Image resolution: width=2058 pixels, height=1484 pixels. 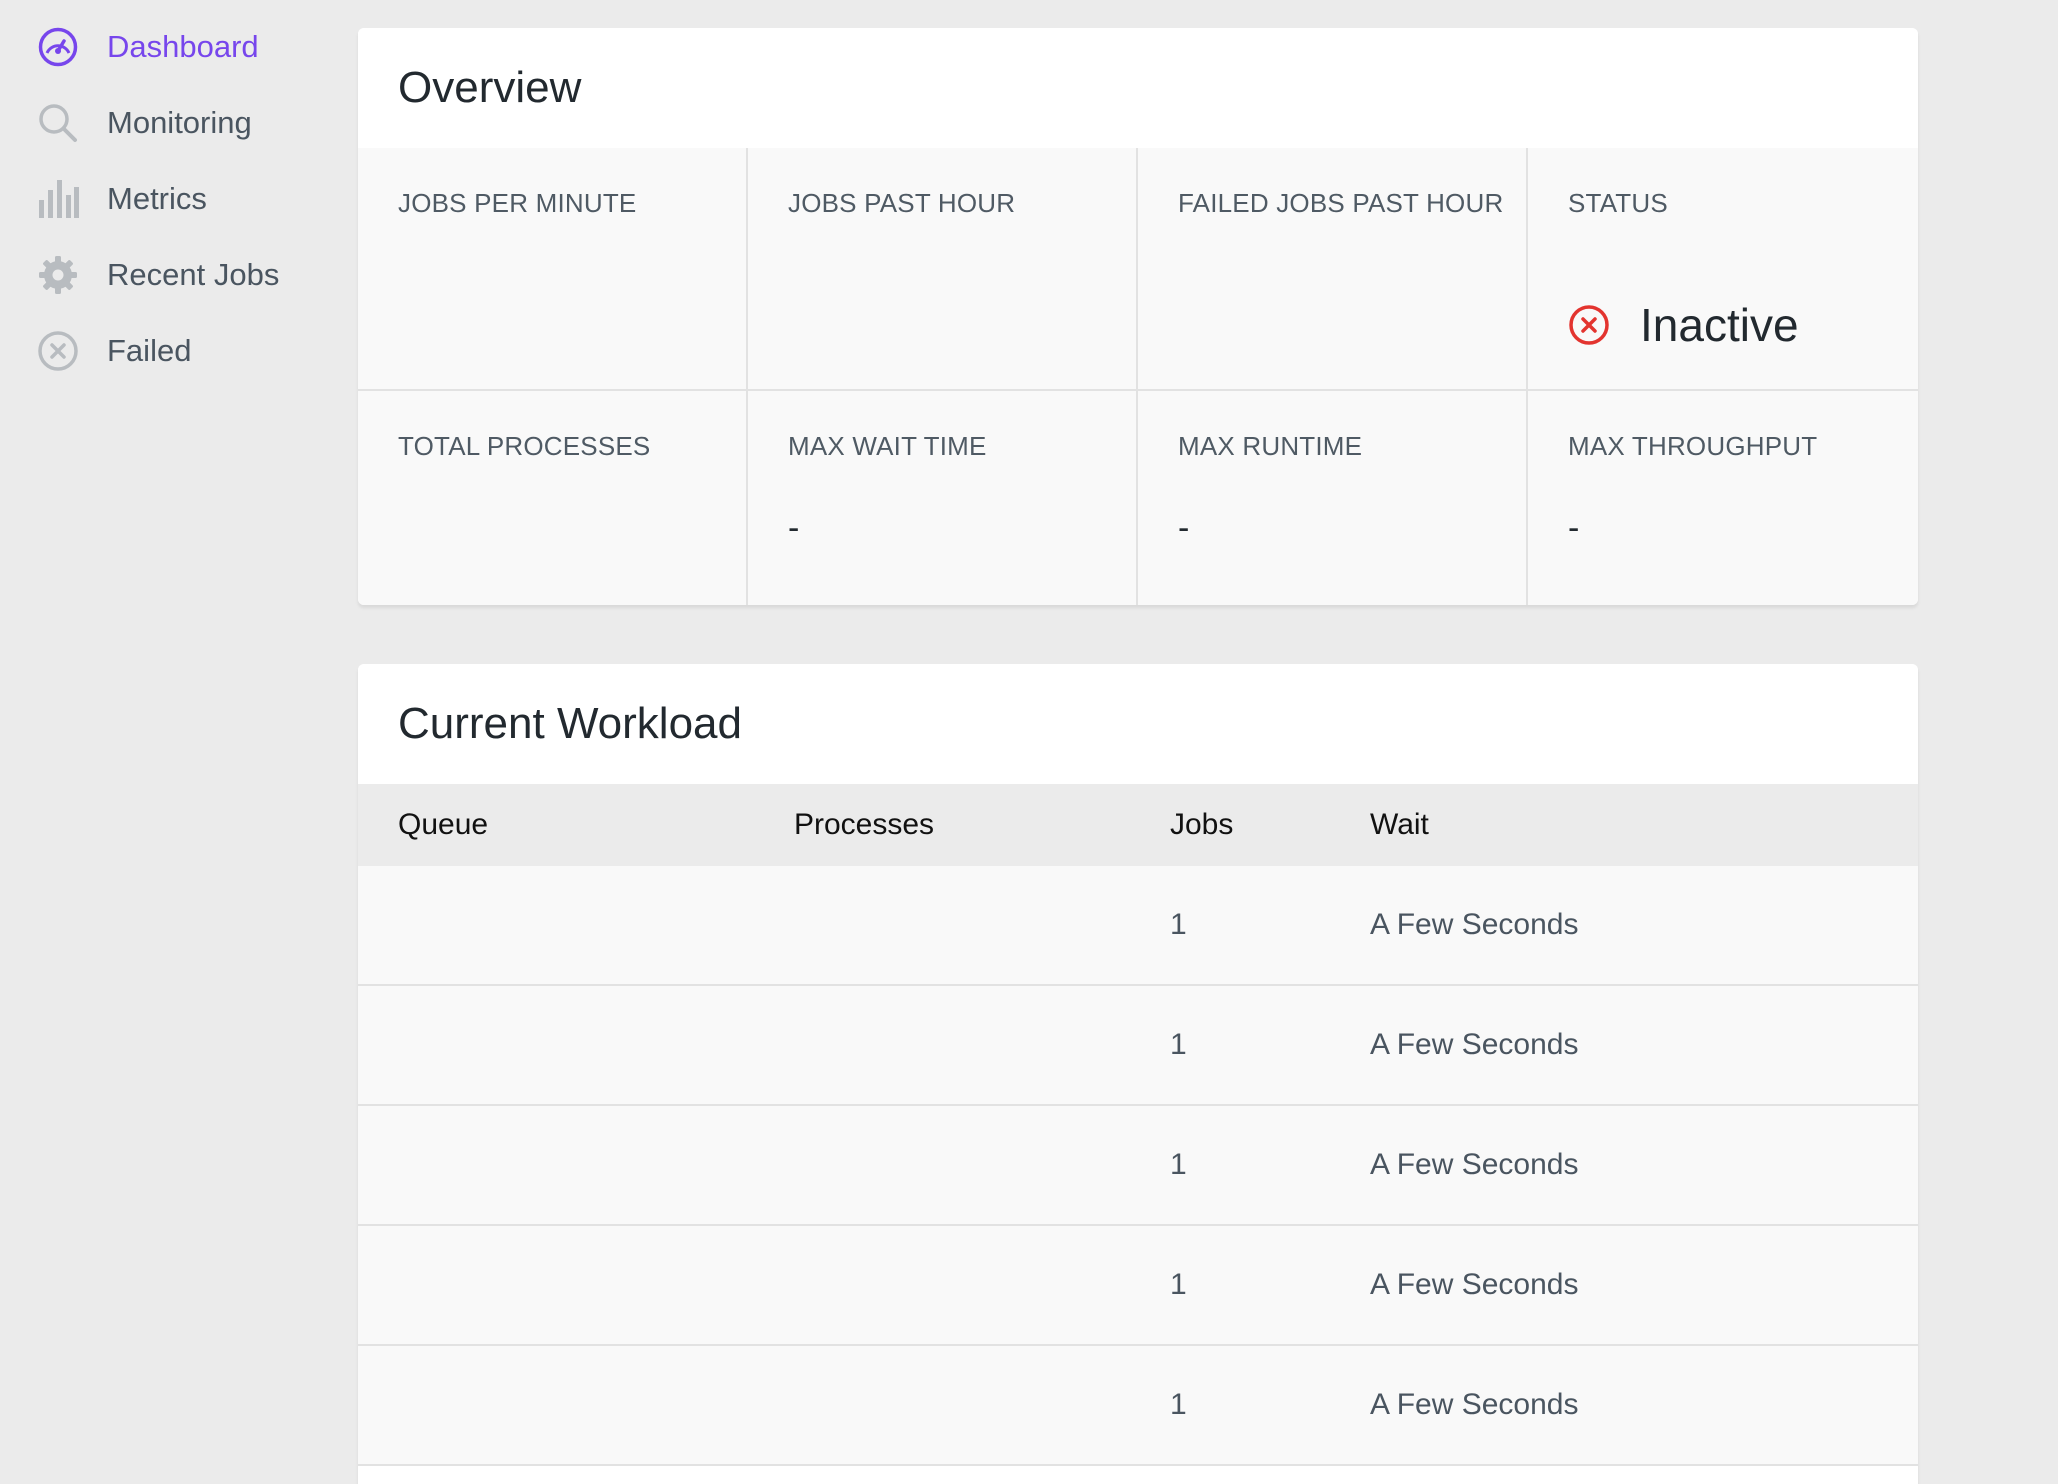 I want to click on column-header-processes: Processes, so click(x=864, y=824).